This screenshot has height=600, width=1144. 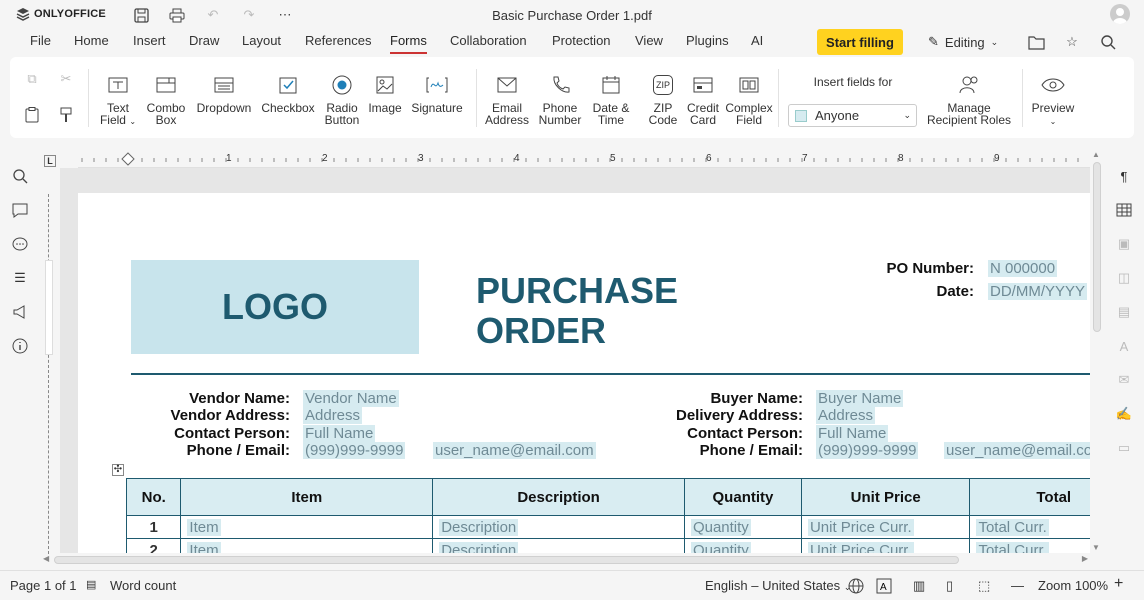 I want to click on scroll-down-arrow-icon: ▼, so click(x=1096, y=547).